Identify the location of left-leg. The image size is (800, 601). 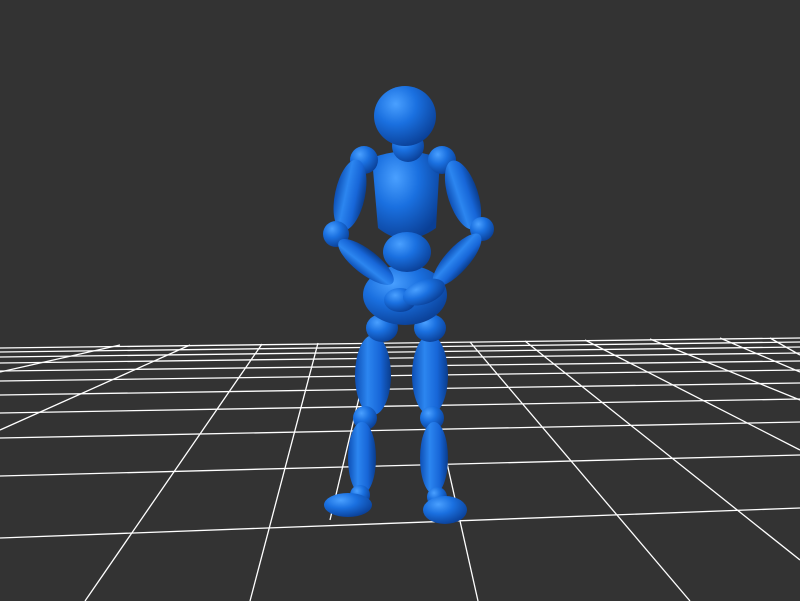
(357, 426).